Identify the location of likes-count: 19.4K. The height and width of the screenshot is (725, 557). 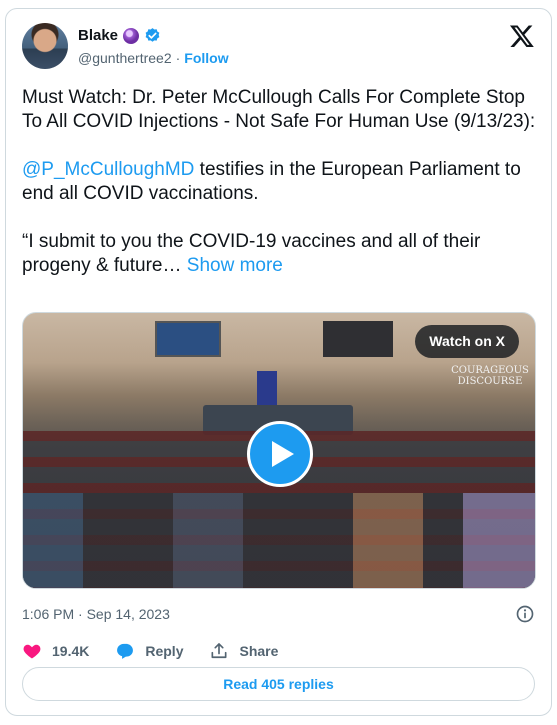
(71, 651).